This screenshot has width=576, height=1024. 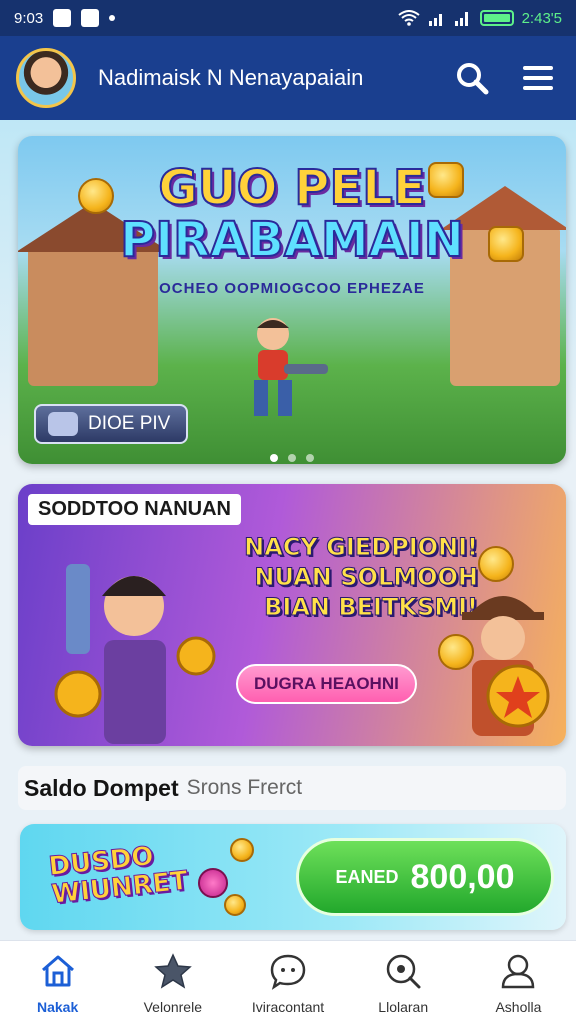 What do you see at coordinates (112, 18) in the screenshot?
I see `notification-dot-icon` at bounding box center [112, 18].